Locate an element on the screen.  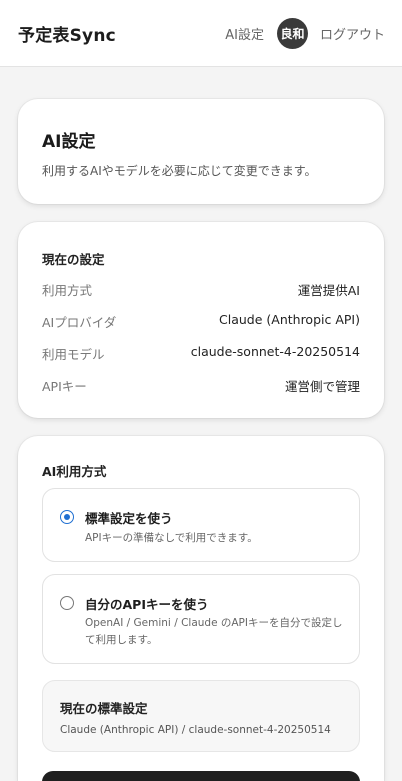
save-button is located at coordinates (201, 776).